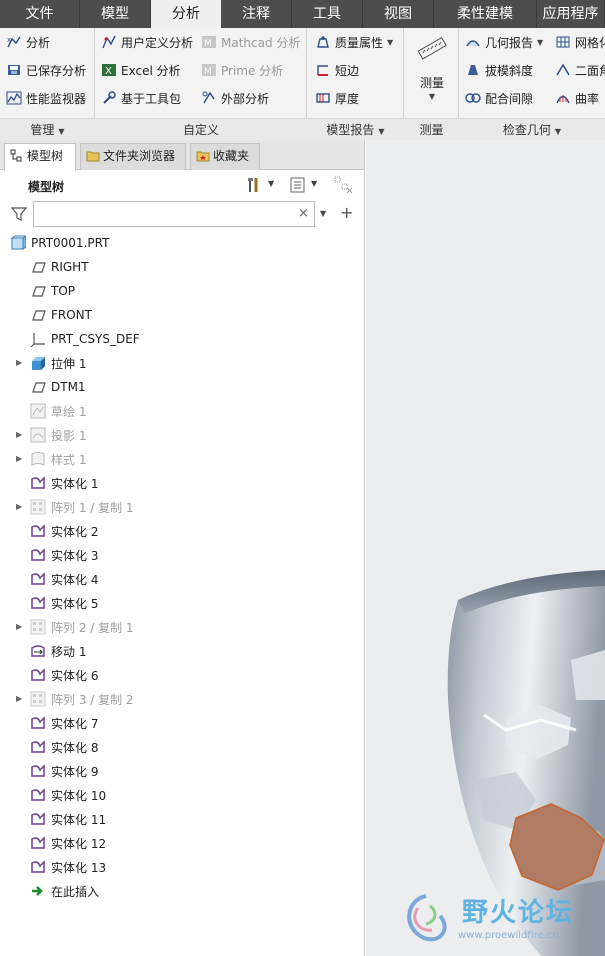  What do you see at coordinates (518, 913) in the screenshot?
I see `watermark-brand: 野火论坛` at bounding box center [518, 913].